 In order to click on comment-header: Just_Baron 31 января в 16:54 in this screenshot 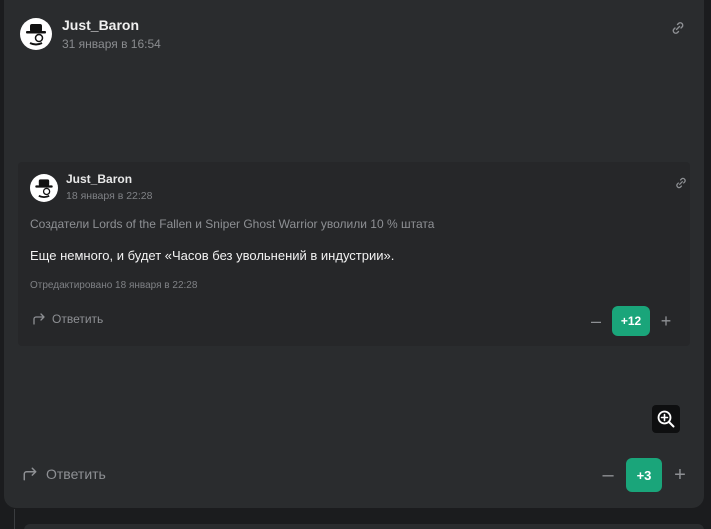, I will do `click(90, 34)`.